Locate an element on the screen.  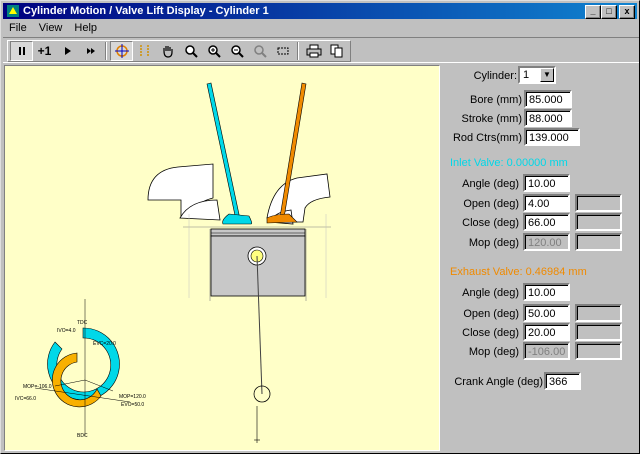
bdc-label: BDC is located at coordinates (82, 436).